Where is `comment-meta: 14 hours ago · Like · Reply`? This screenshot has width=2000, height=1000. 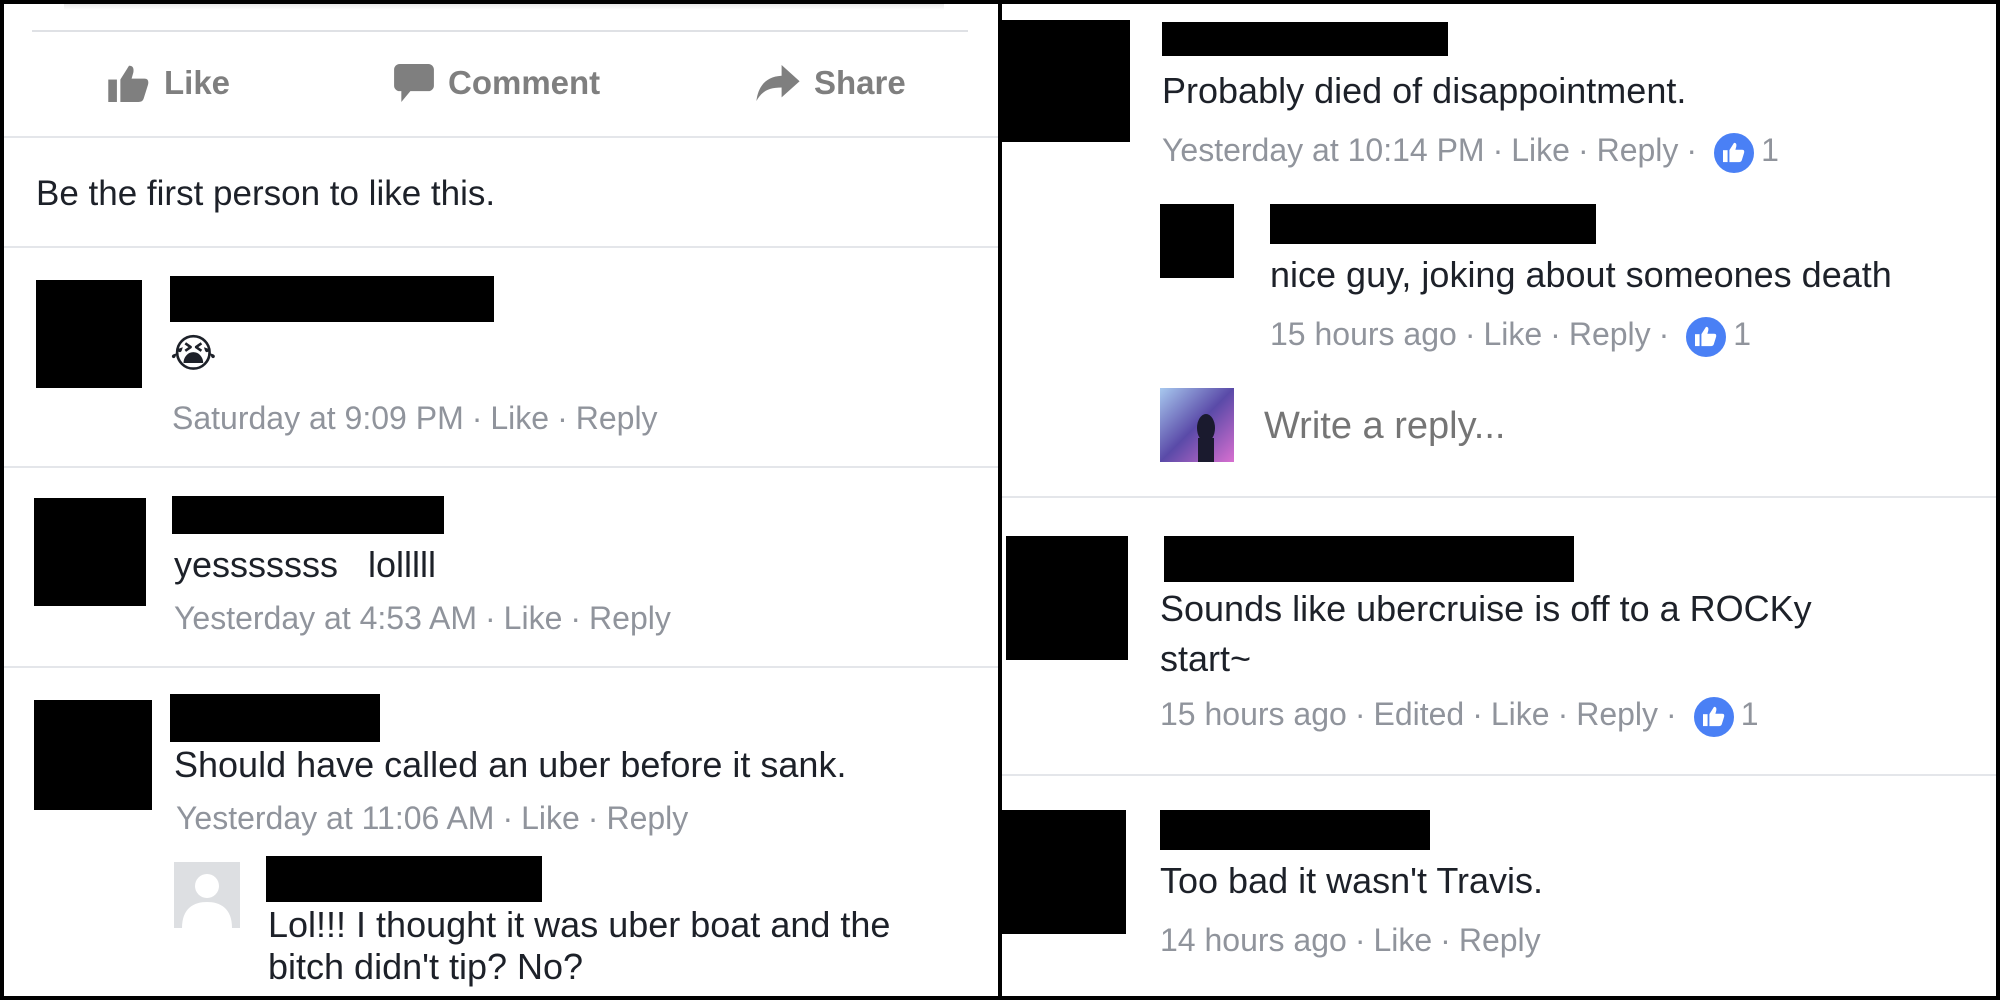 comment-meta: 14 hours ago · Like · Reply is located at coordinates (1350, 940).